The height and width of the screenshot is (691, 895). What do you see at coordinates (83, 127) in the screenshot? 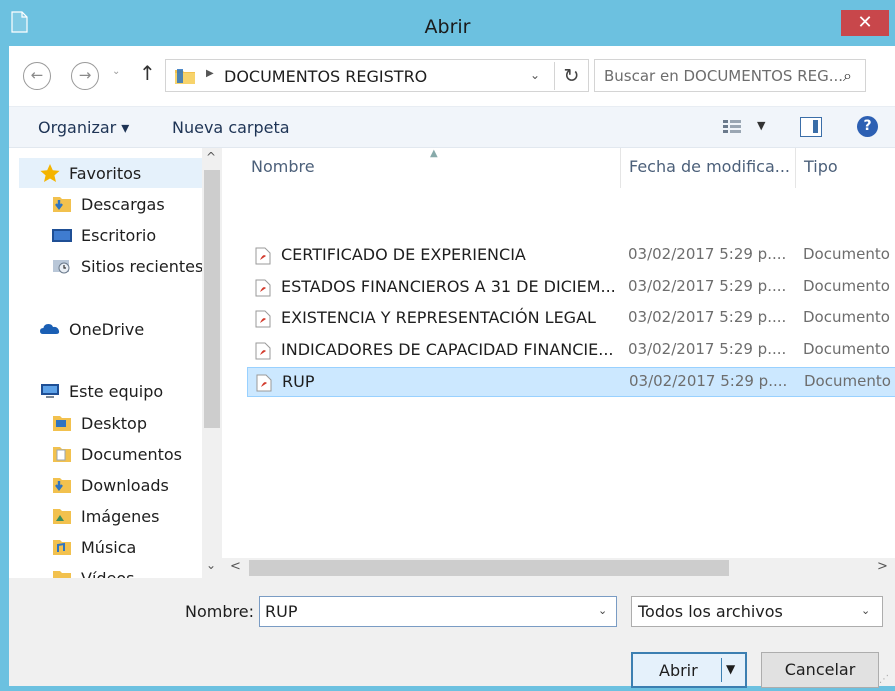
I see `organize-button: Organizar ▾` at bounding box center [83, 127].